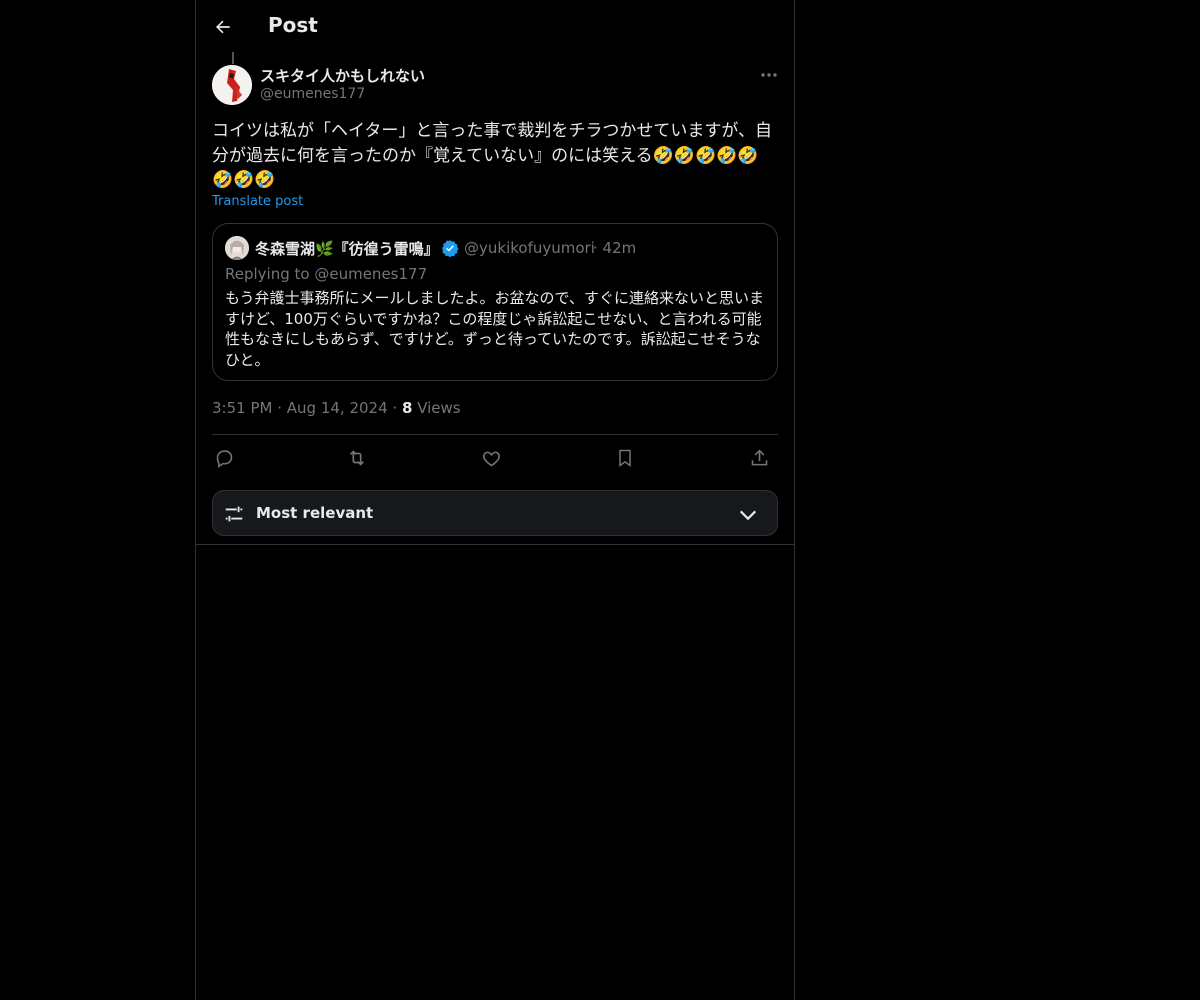  Describe the element at coordinates (342, 75) in the screenshot. I see `author-name: スキタイ人かもしれない` at that location.